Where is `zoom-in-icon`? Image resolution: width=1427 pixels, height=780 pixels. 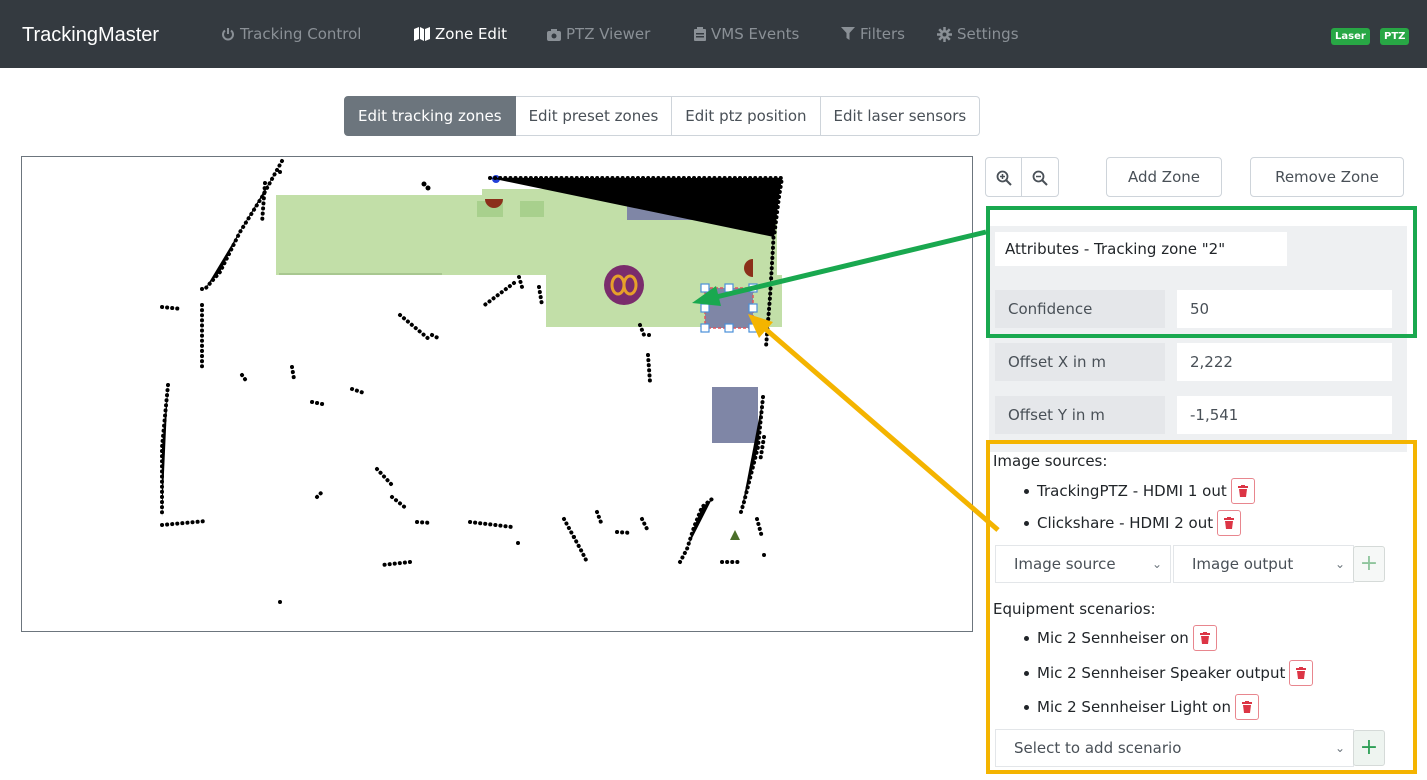
zoom-in-icon is located at coordinates (1004, 178).